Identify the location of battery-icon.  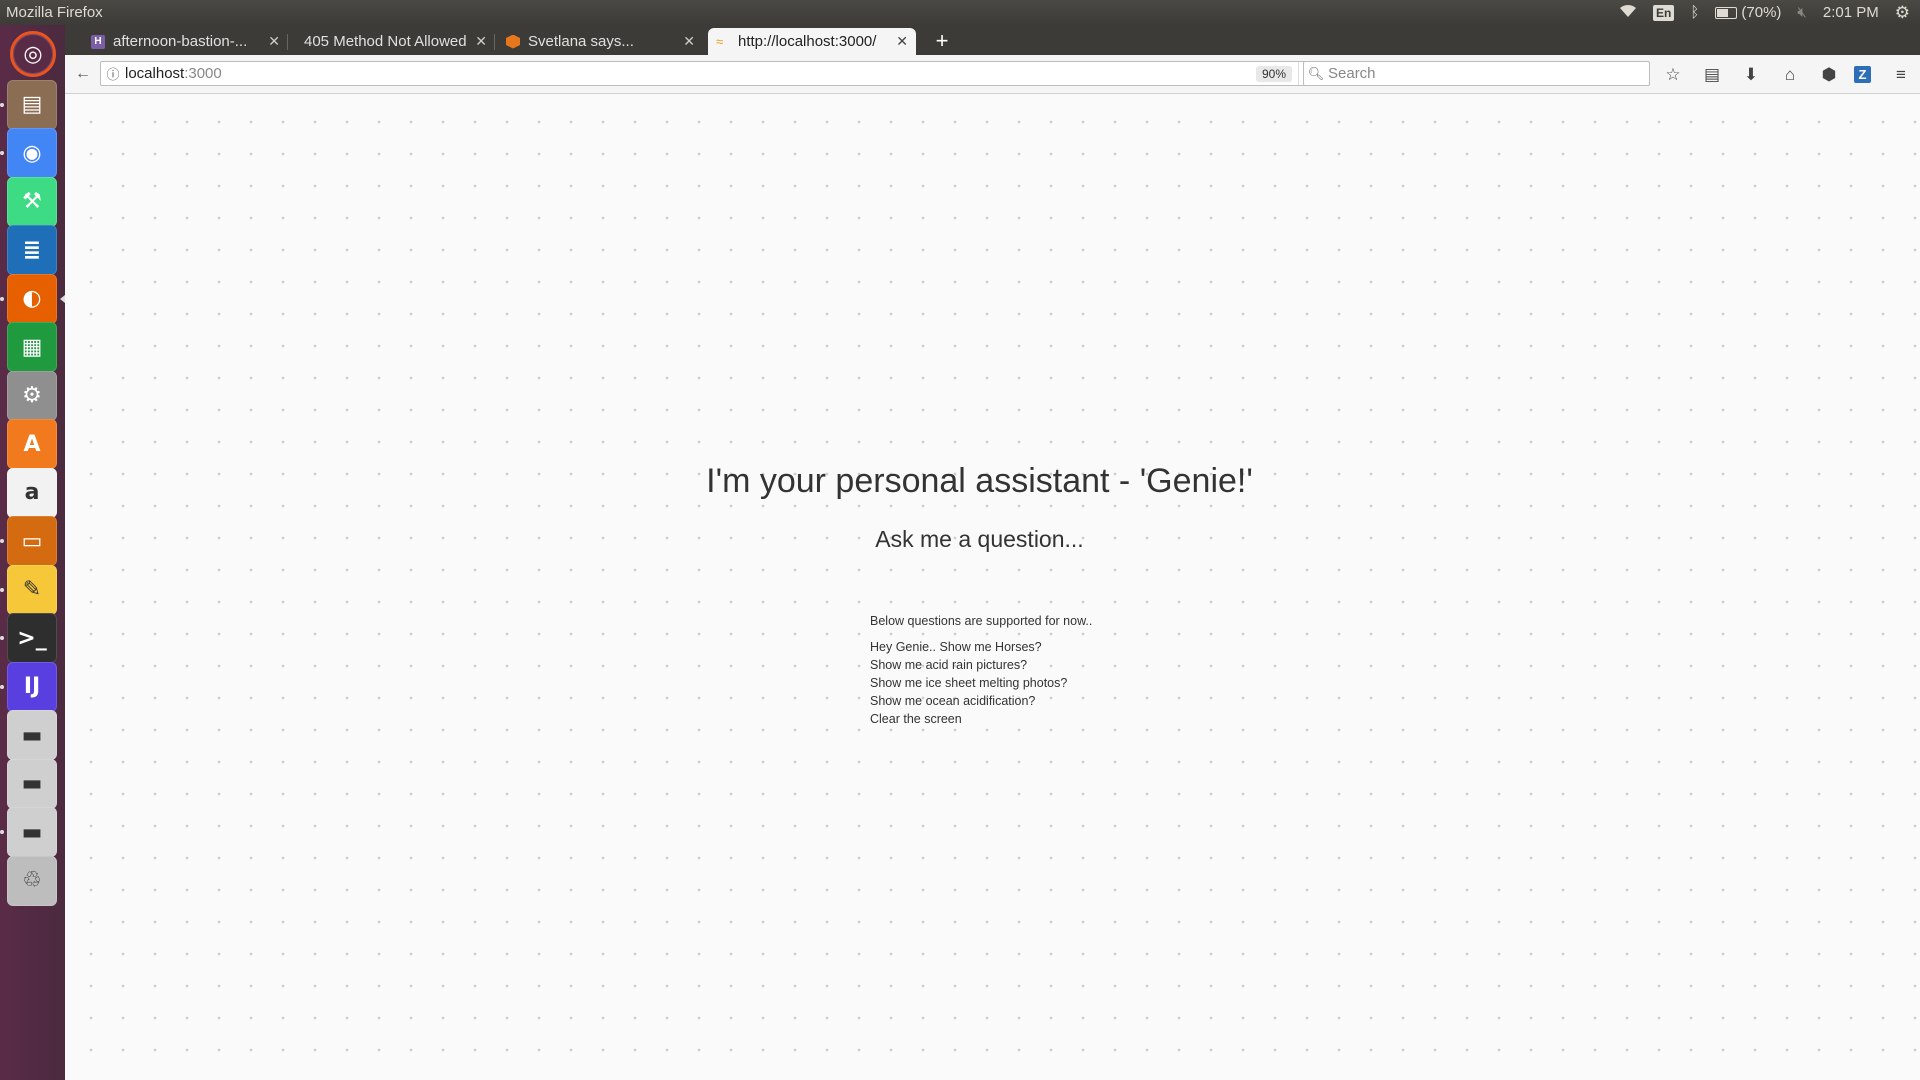
(1726, 12).